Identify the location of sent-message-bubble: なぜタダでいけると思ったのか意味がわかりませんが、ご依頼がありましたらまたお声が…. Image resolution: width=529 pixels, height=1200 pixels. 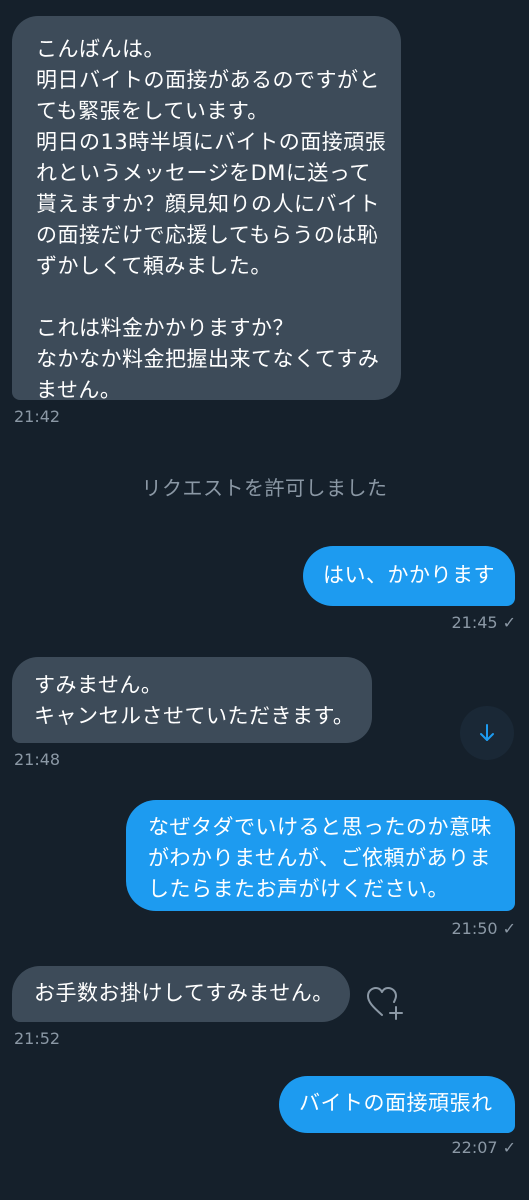
(320, 855).